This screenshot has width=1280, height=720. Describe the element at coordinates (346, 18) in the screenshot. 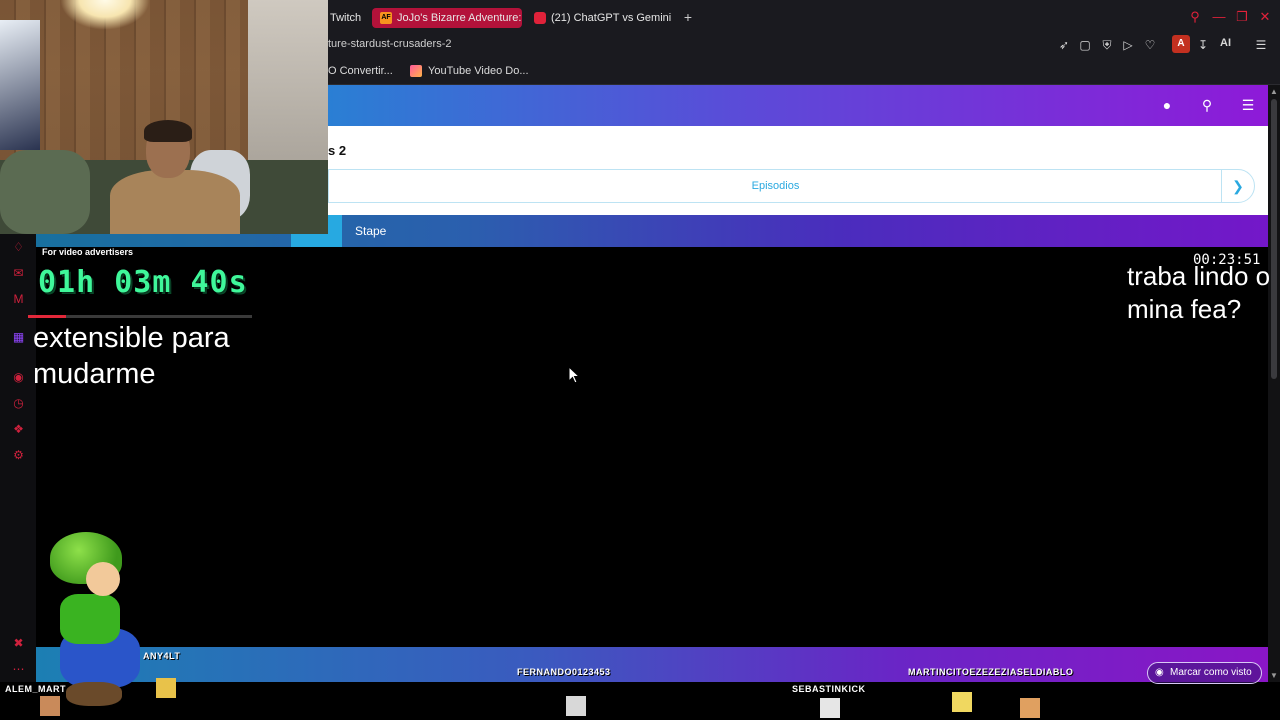

I see `tab-label: Twitch` at that location.